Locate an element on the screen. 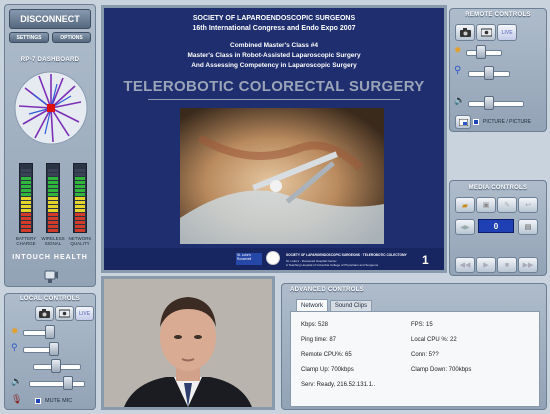 The height and width of the screenshot is (414, 550). stat-clamp-down: Clamp Down: 700kbps is located at coordinates (441, 370).